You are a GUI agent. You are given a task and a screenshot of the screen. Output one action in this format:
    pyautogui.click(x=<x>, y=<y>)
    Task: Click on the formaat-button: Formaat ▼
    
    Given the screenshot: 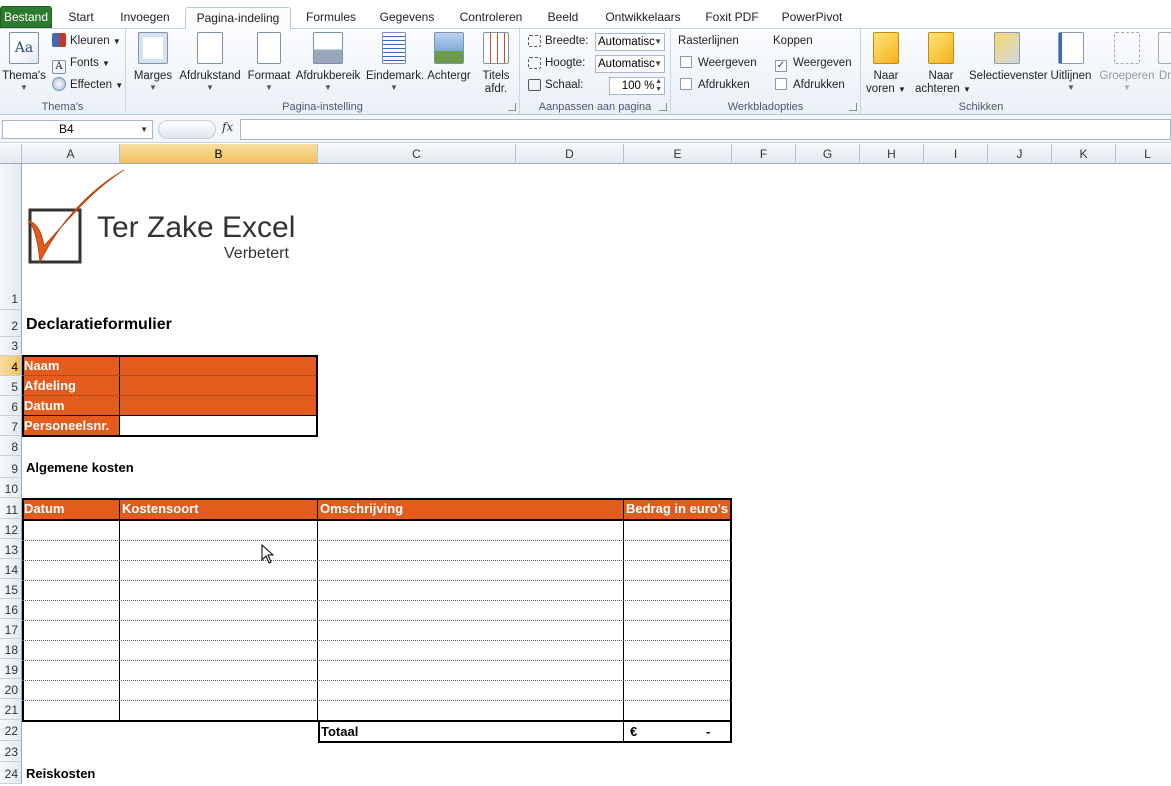 What is the action you would take?
    pyautogui.click(x=269, y=62)
    